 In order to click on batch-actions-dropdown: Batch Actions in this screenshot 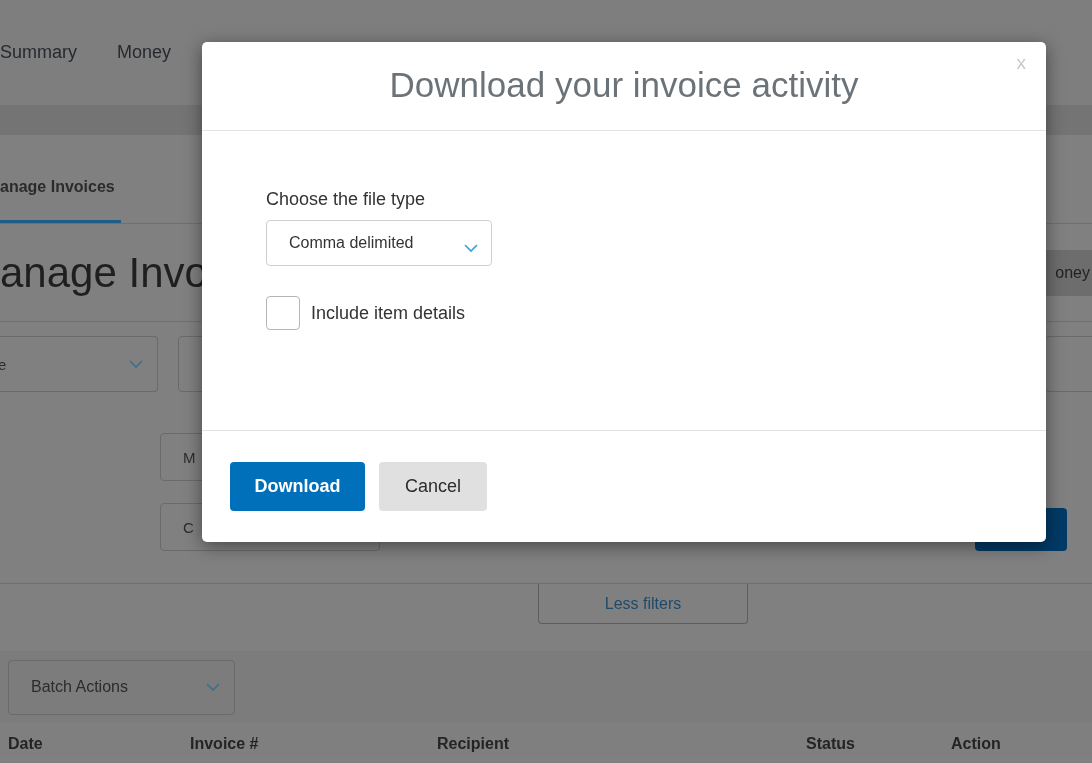, I will do `click(121, 687)`.